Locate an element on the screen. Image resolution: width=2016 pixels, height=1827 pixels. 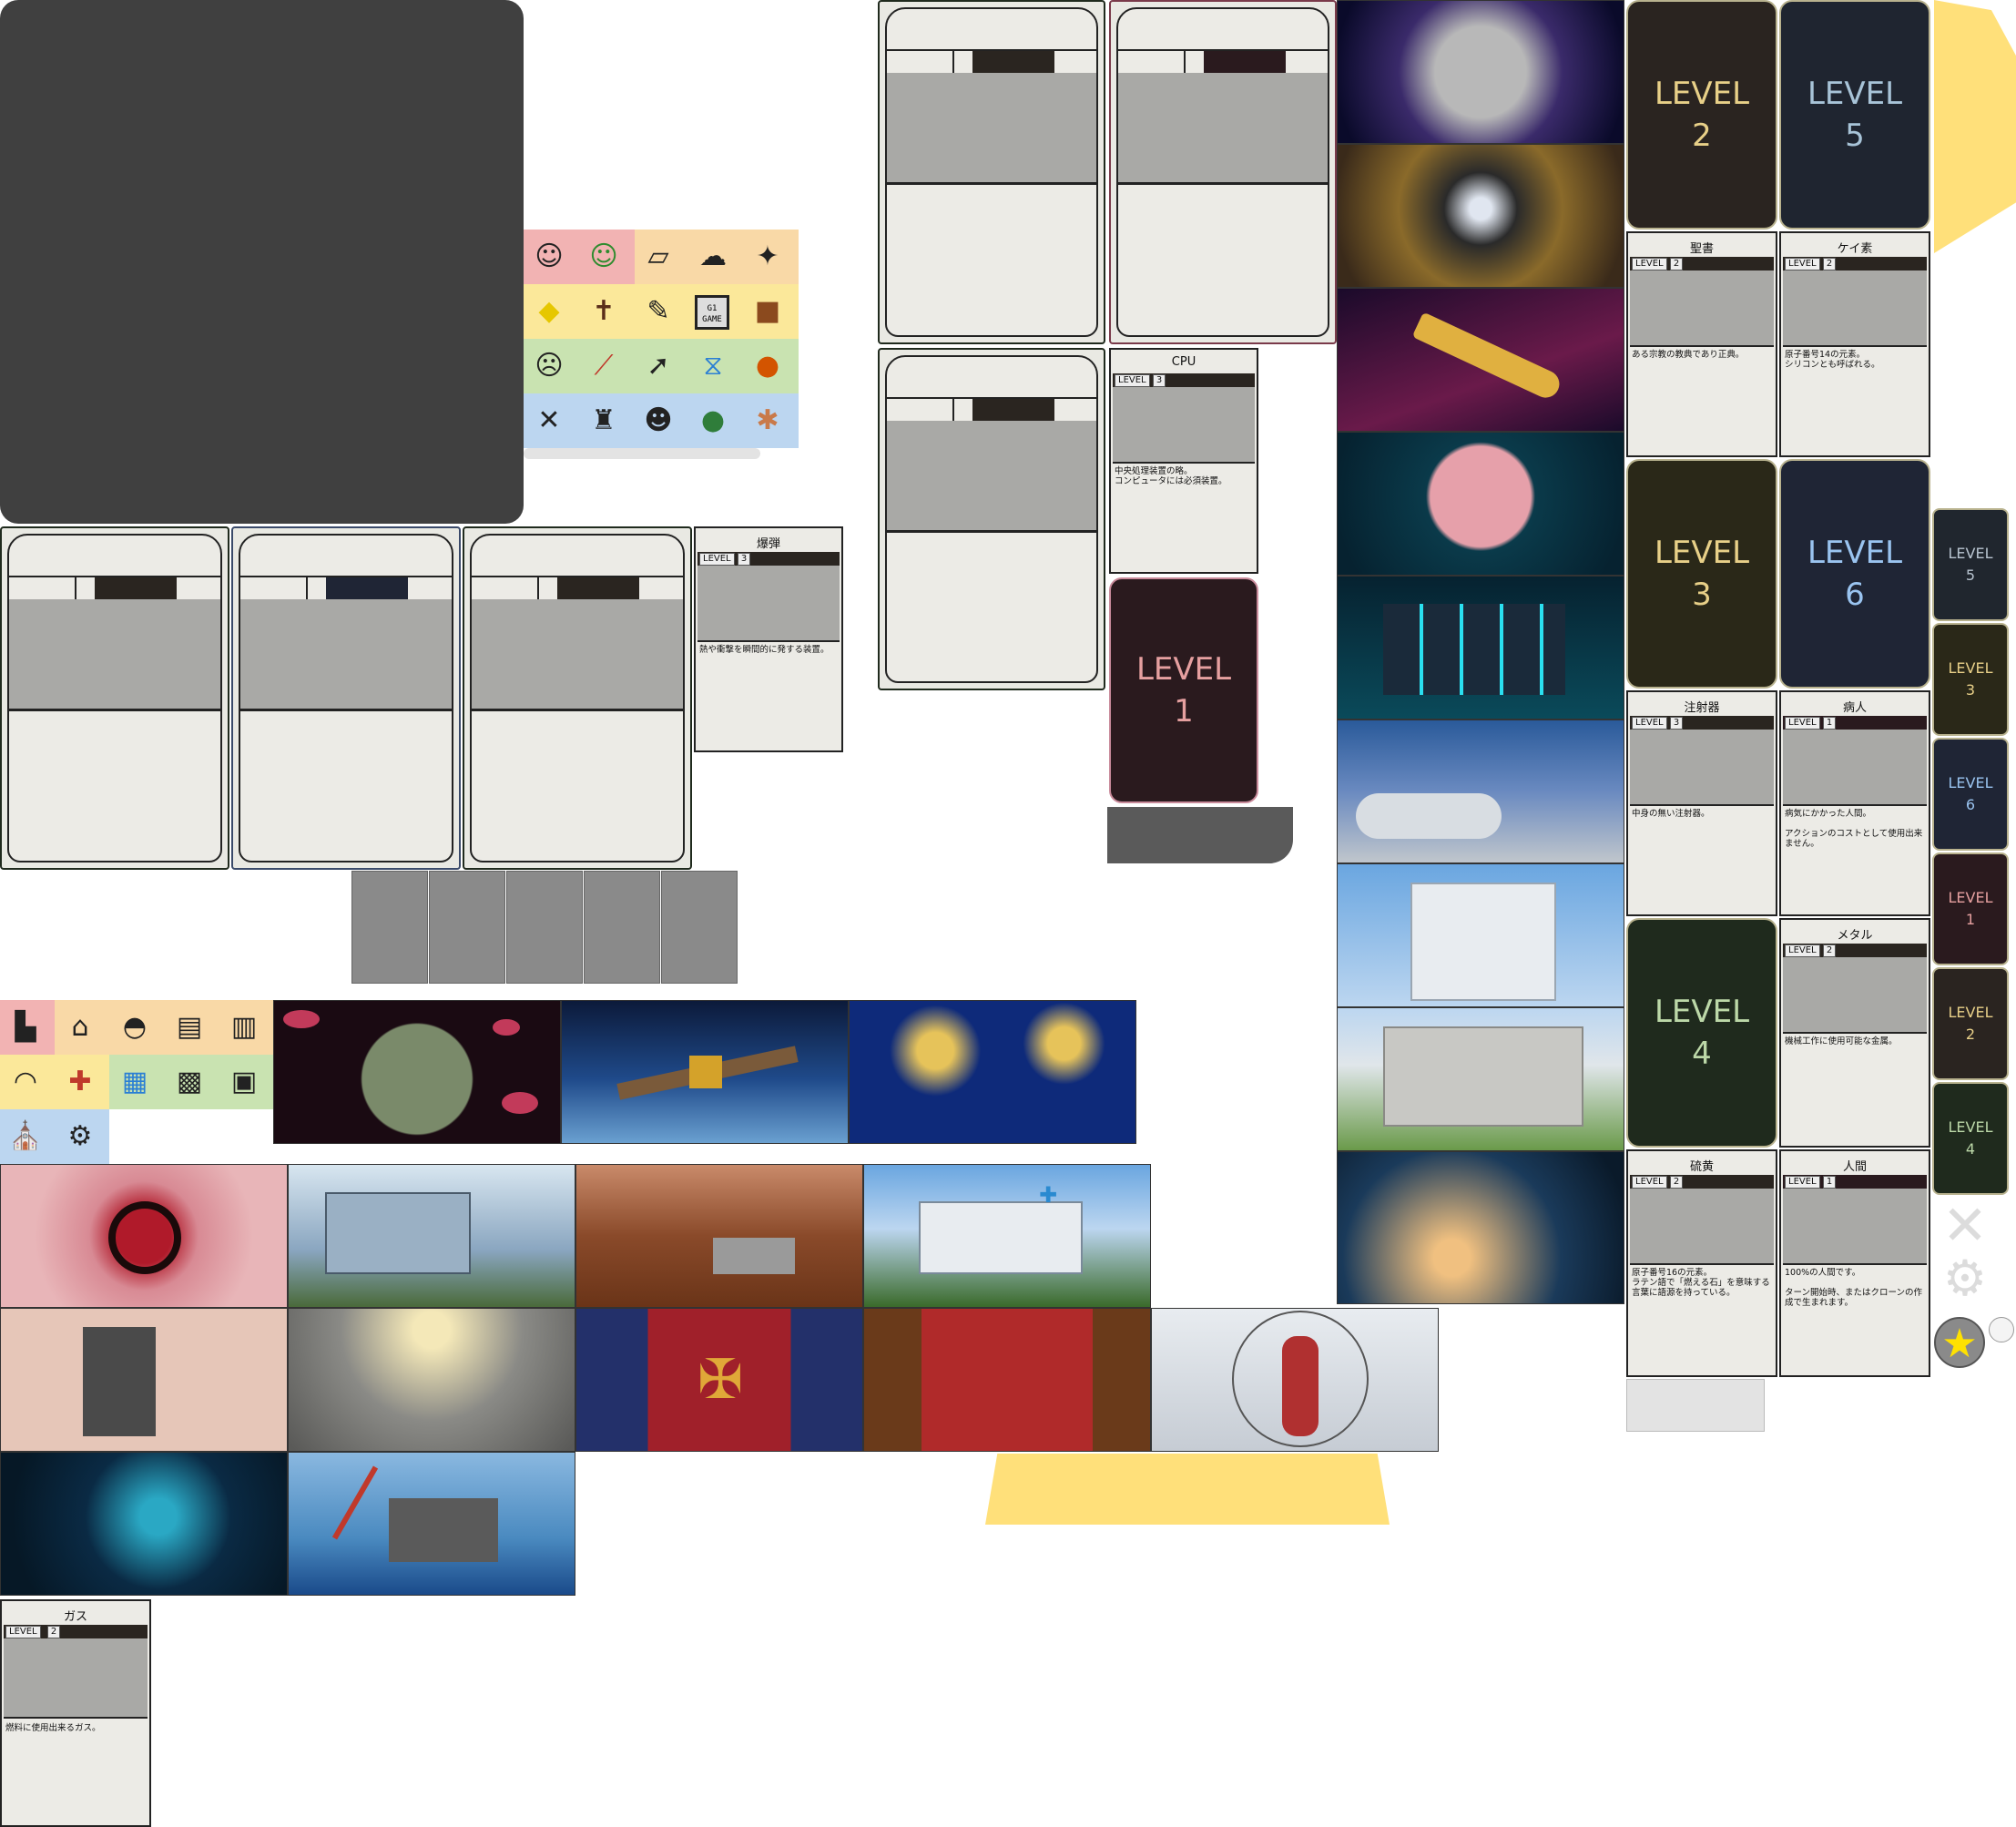
level-card-3: LEVEL 3 is located at coordinates (1701, 574).